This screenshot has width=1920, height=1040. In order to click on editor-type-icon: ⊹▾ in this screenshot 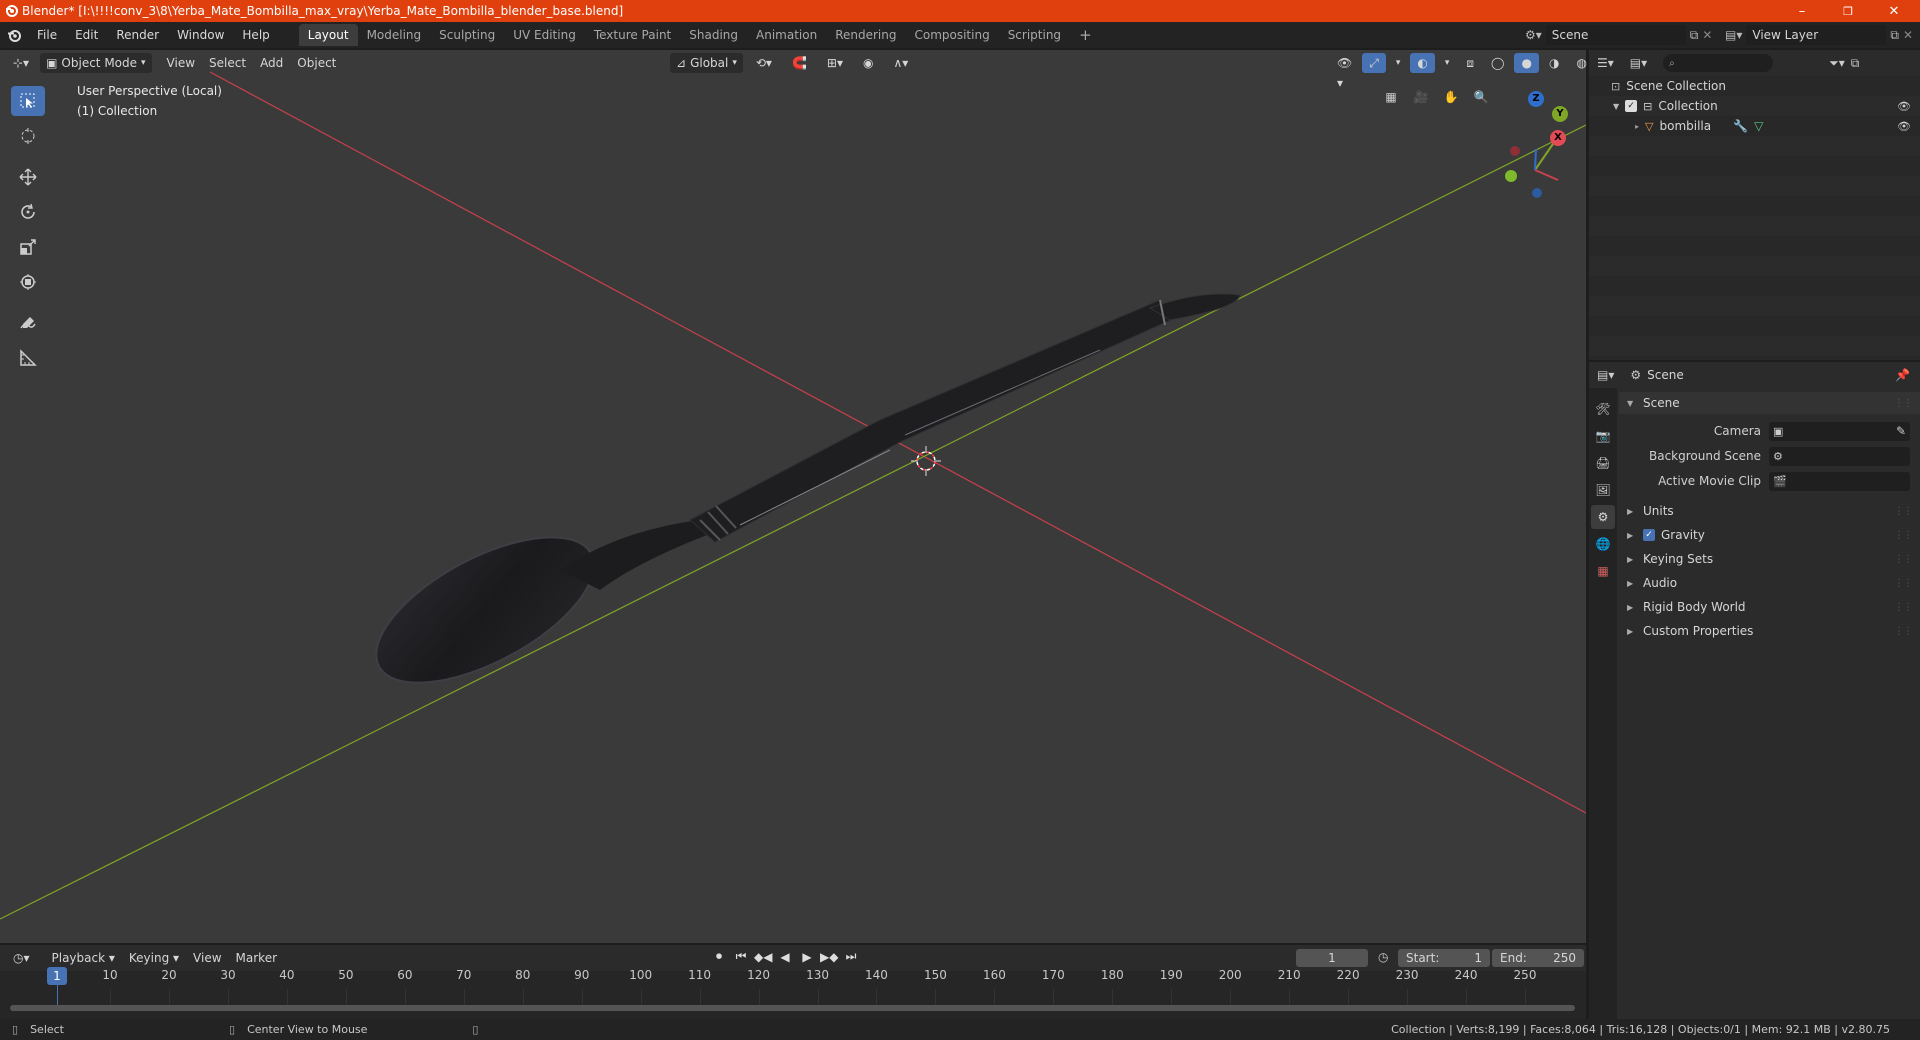, I will do `click(21, 63)`.